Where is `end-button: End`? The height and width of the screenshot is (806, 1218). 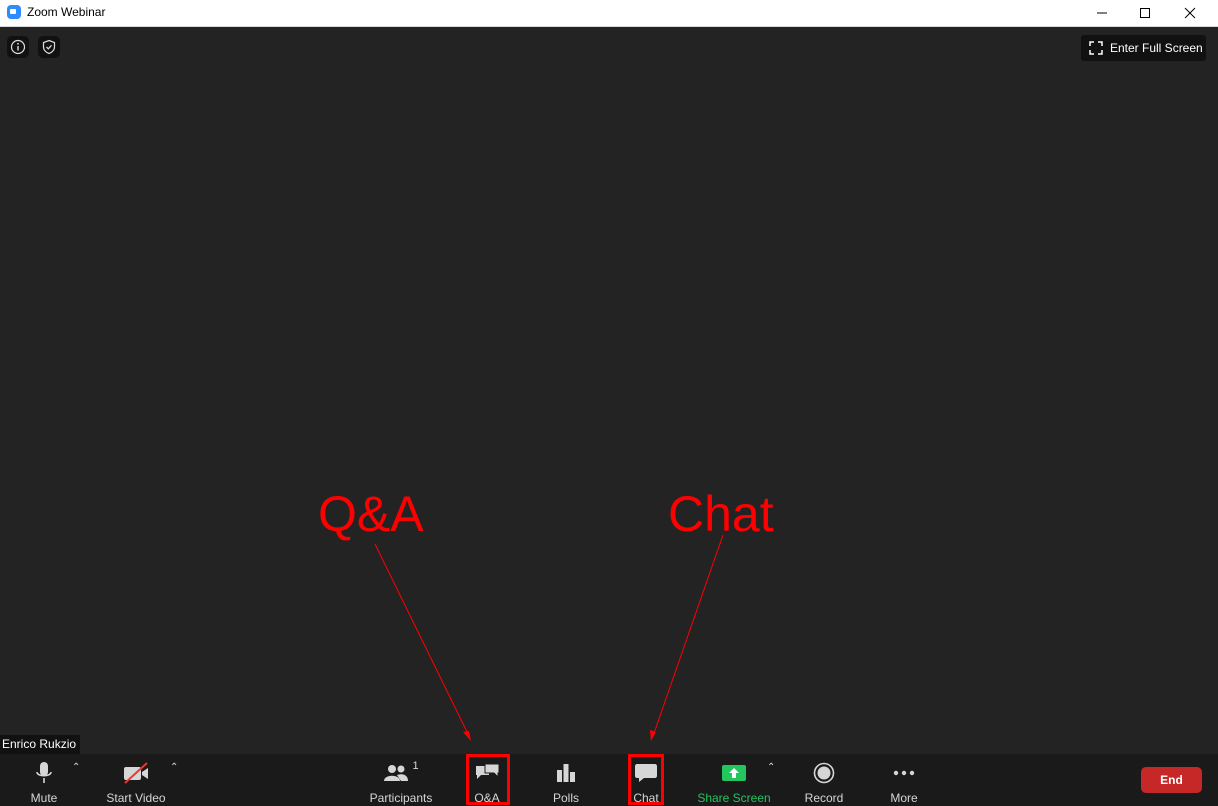 end-button: End is located at coordinates (1171, 780).